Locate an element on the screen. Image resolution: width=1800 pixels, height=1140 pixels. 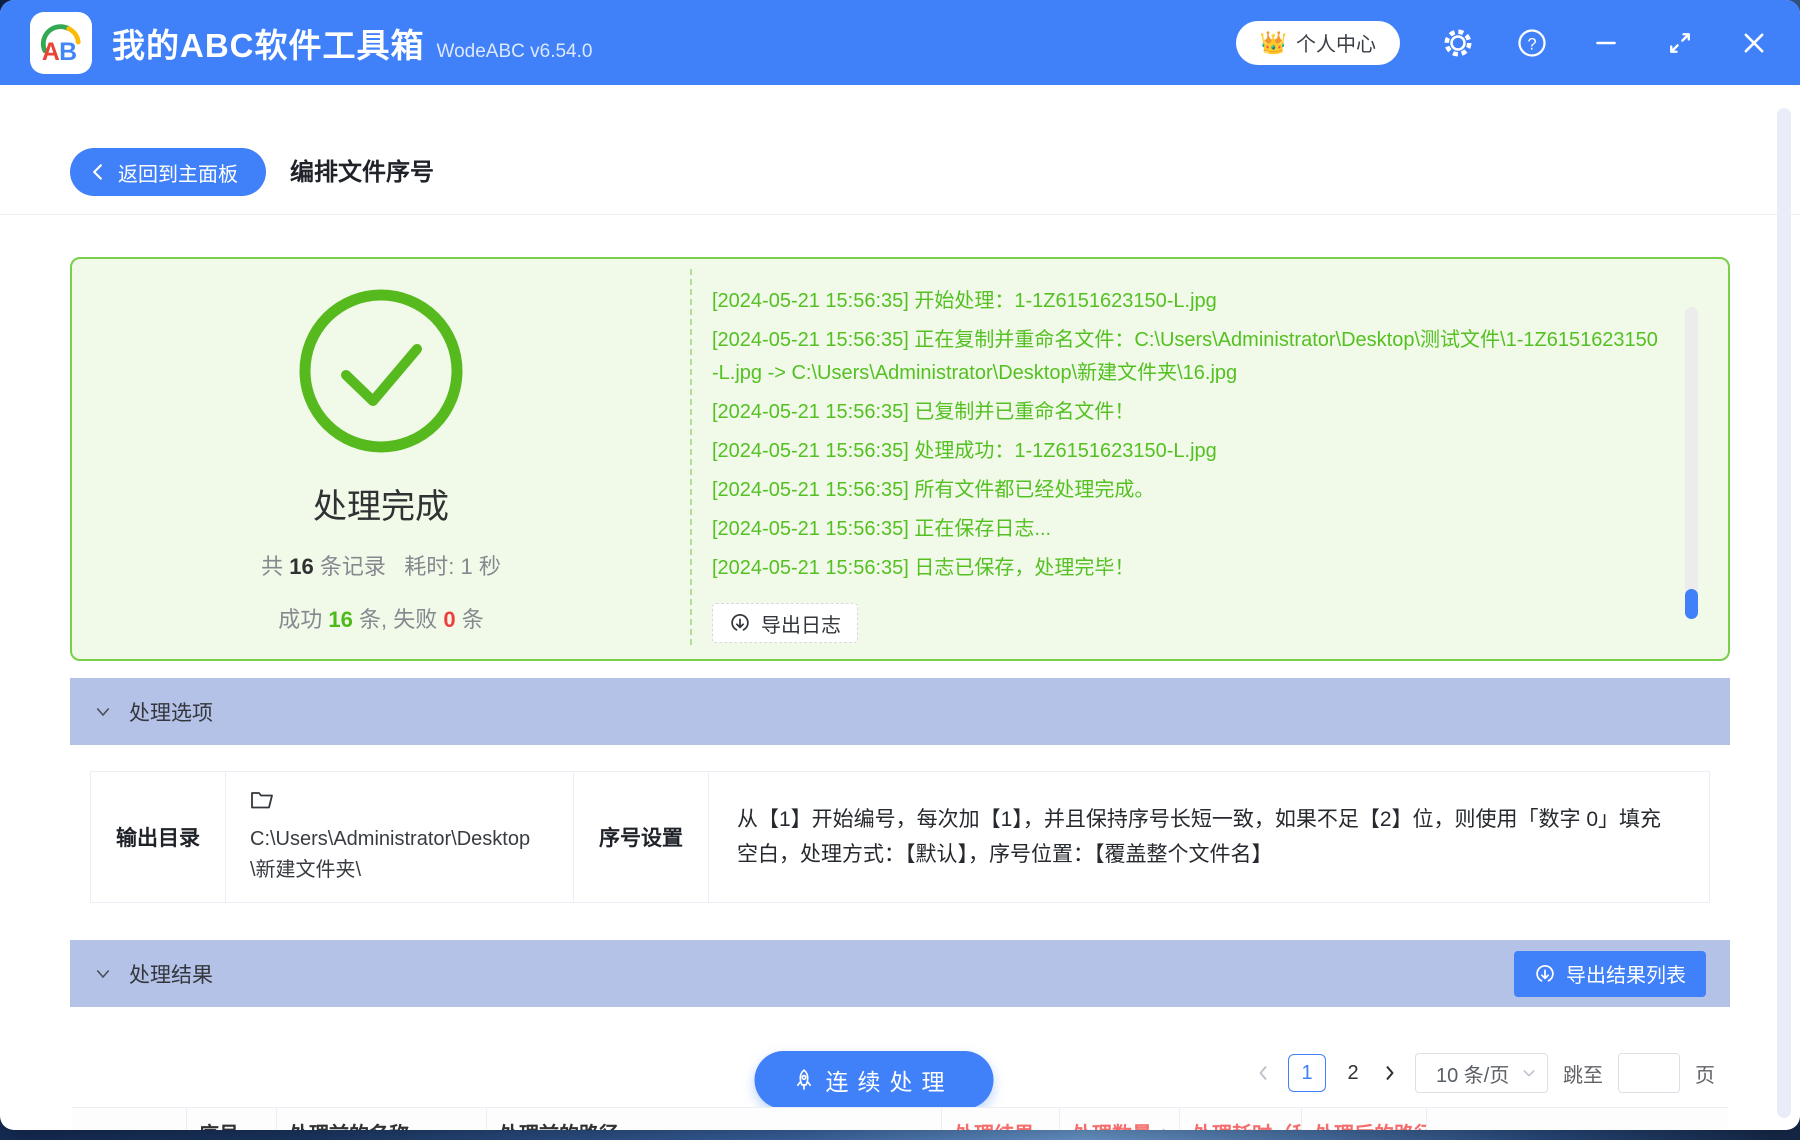
app-version: WodeABC v6.54.0 is located at coordinates (514, 51).